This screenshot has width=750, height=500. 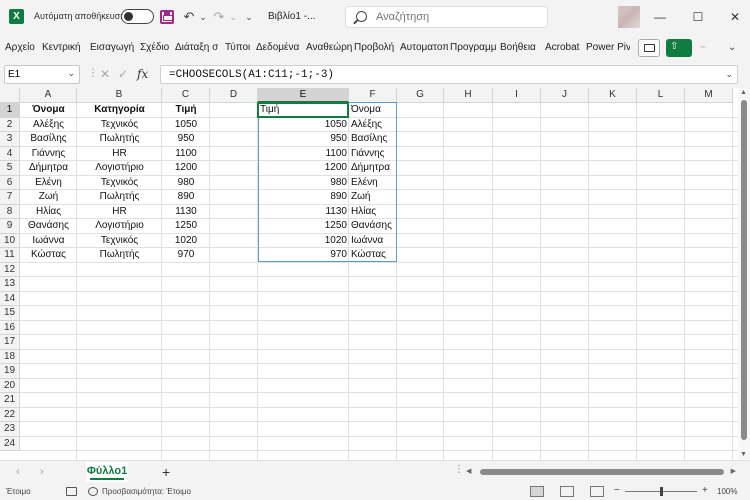 What do you see at coordinates (146, 491) in the screenshot?
I see `accessibility-status: Προσβασιμότητα: Έτοιμο` at bounding box center [146, 491].